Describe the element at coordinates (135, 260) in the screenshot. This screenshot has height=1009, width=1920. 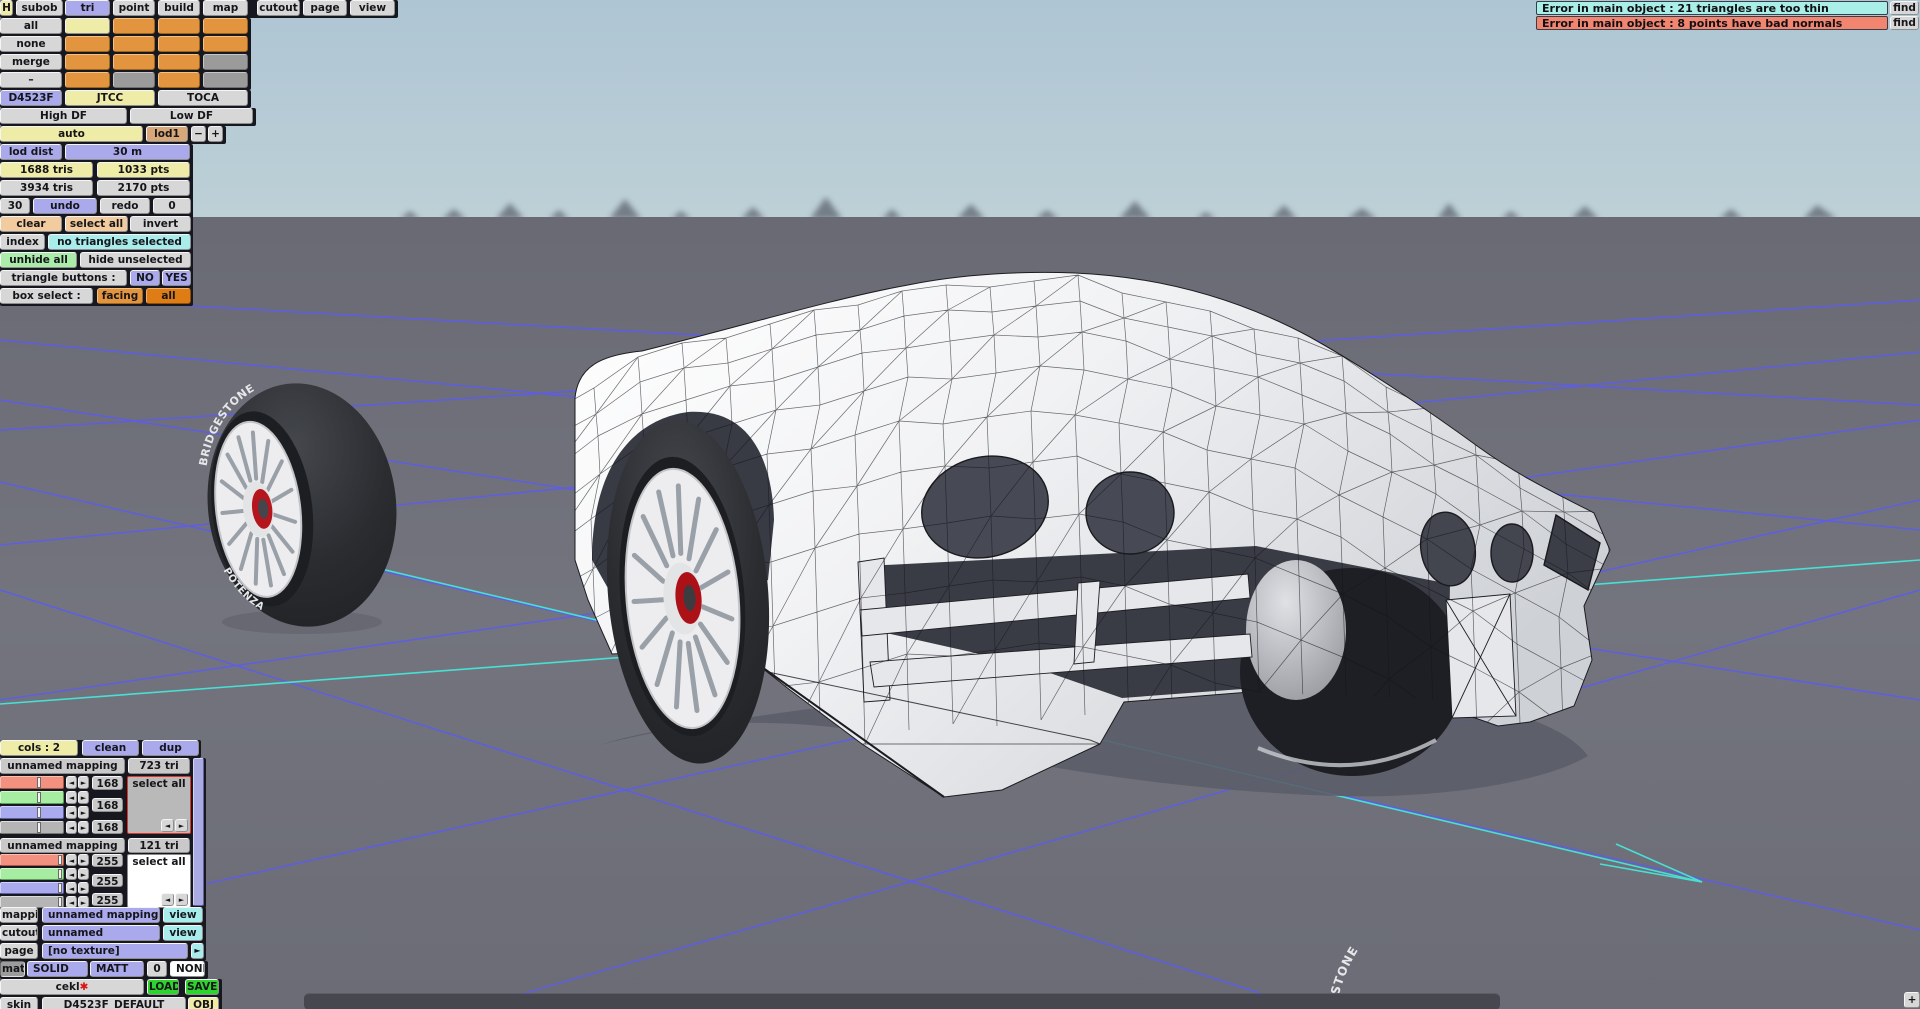
I see `hide-unselected-button: hide unselected` at that location.